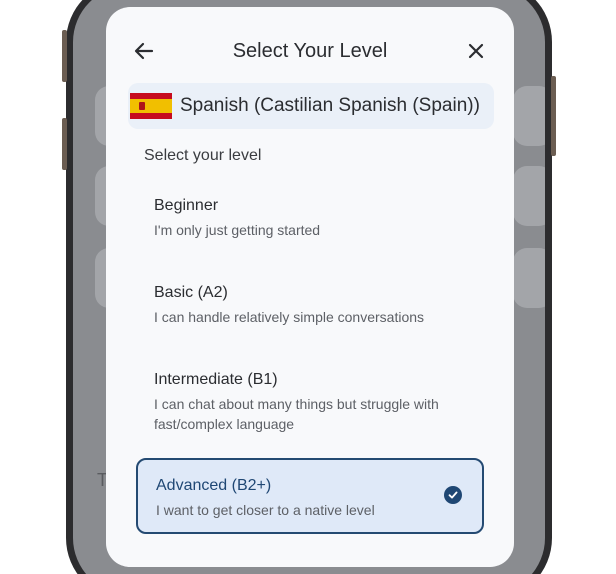  I want to click on back-button, so click(144, 51).